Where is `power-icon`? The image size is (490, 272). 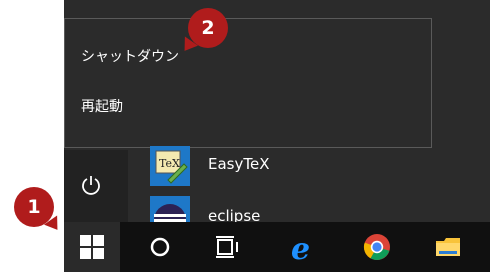
power-icon is located at coordinates (91, 185).